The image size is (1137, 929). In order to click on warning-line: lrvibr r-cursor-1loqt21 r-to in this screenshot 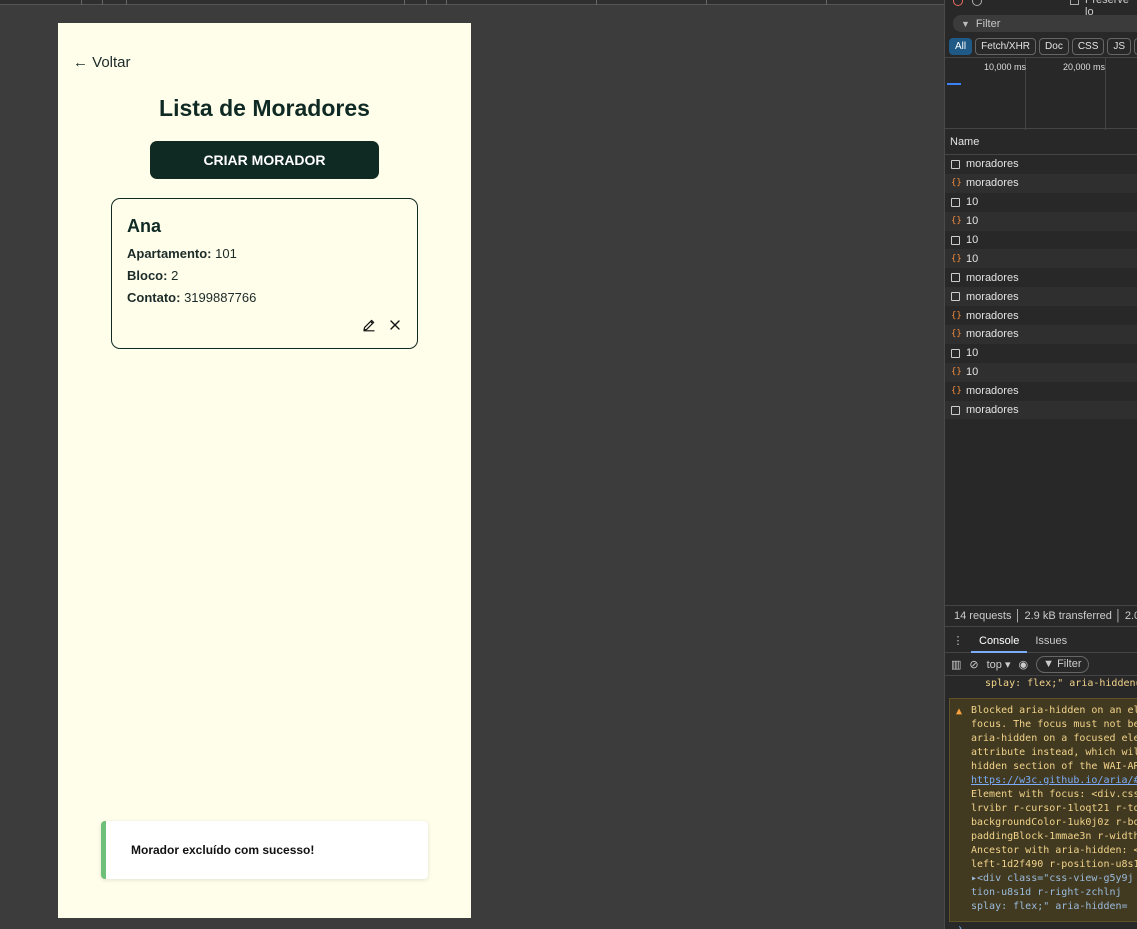, I will do `click(1054, 808)`.